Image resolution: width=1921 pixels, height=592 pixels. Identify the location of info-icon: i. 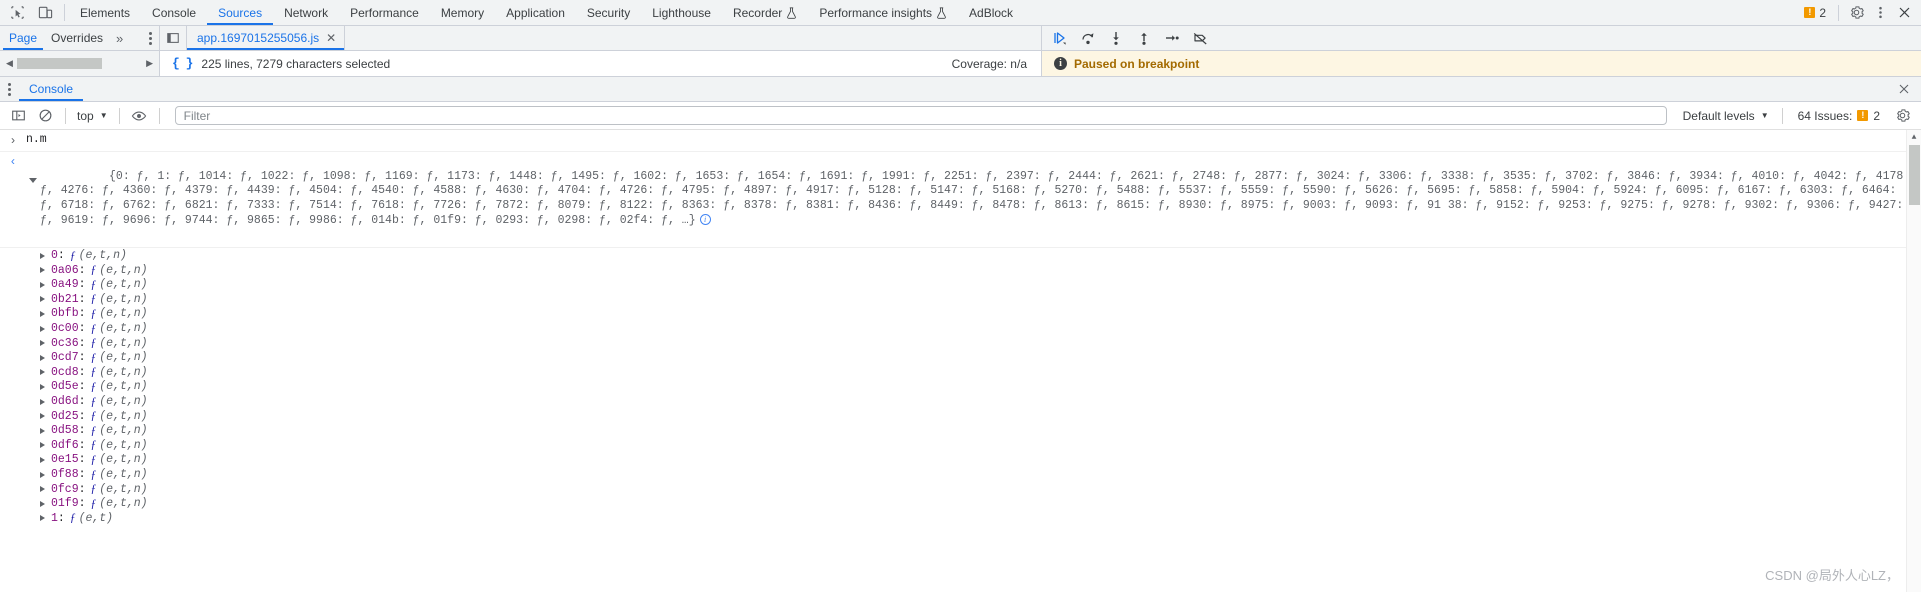
(705, 220).